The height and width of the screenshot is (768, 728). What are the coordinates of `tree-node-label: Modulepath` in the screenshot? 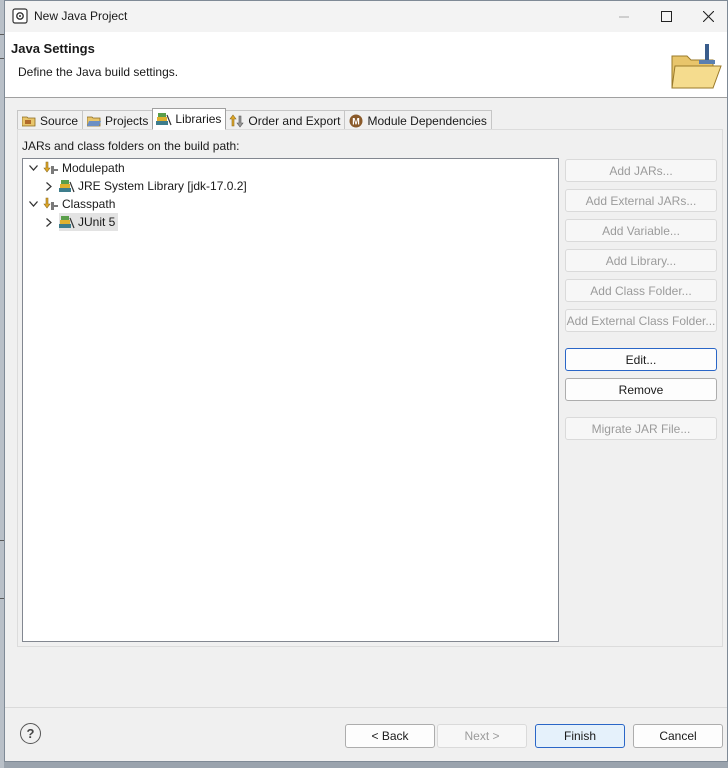 It's located at (93, 168).